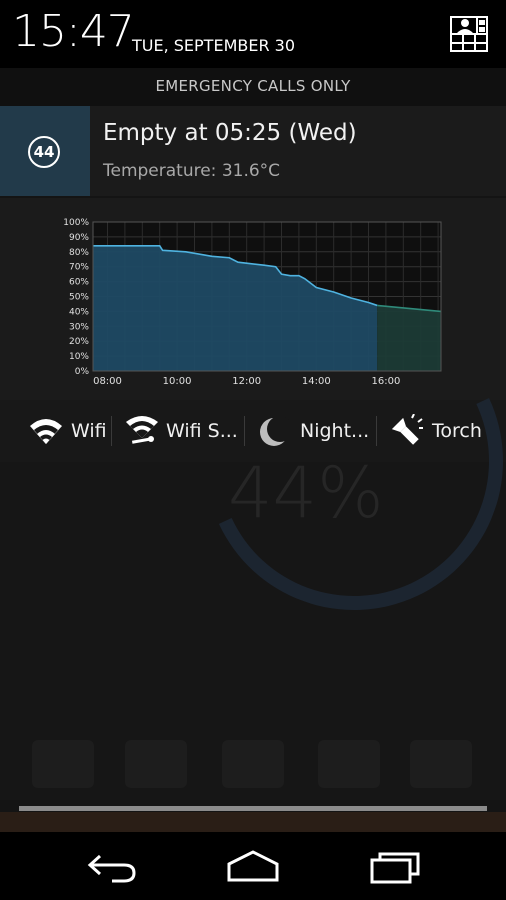 This screenshot has height=900, width=506. Describe the element at coordinates (214, 45) in the screenshot. I see `date: TUE, SEPTEMBER 30` at that location.